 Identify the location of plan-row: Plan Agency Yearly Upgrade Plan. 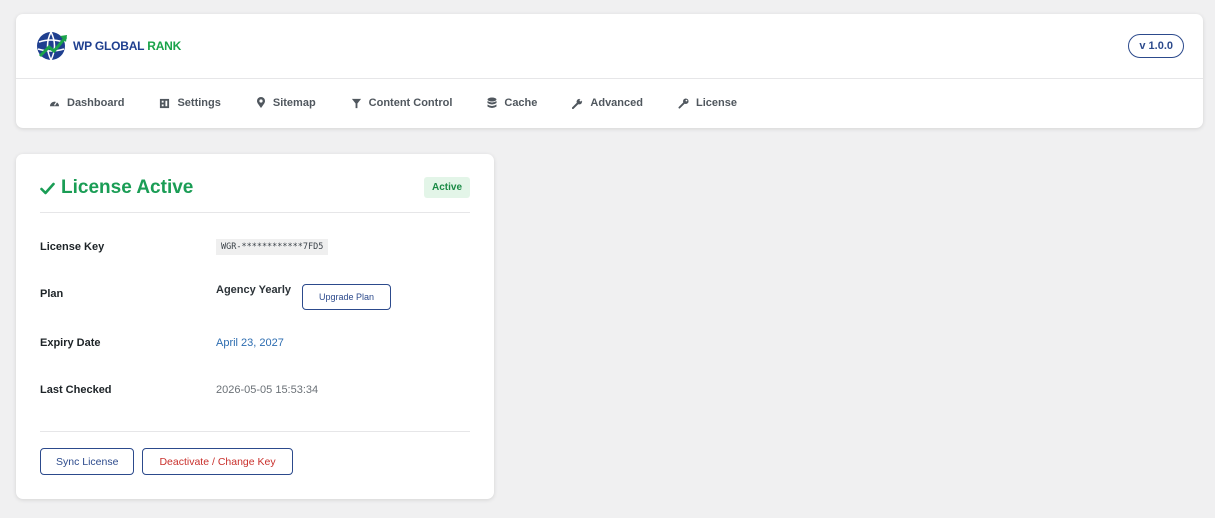
(255, 296).